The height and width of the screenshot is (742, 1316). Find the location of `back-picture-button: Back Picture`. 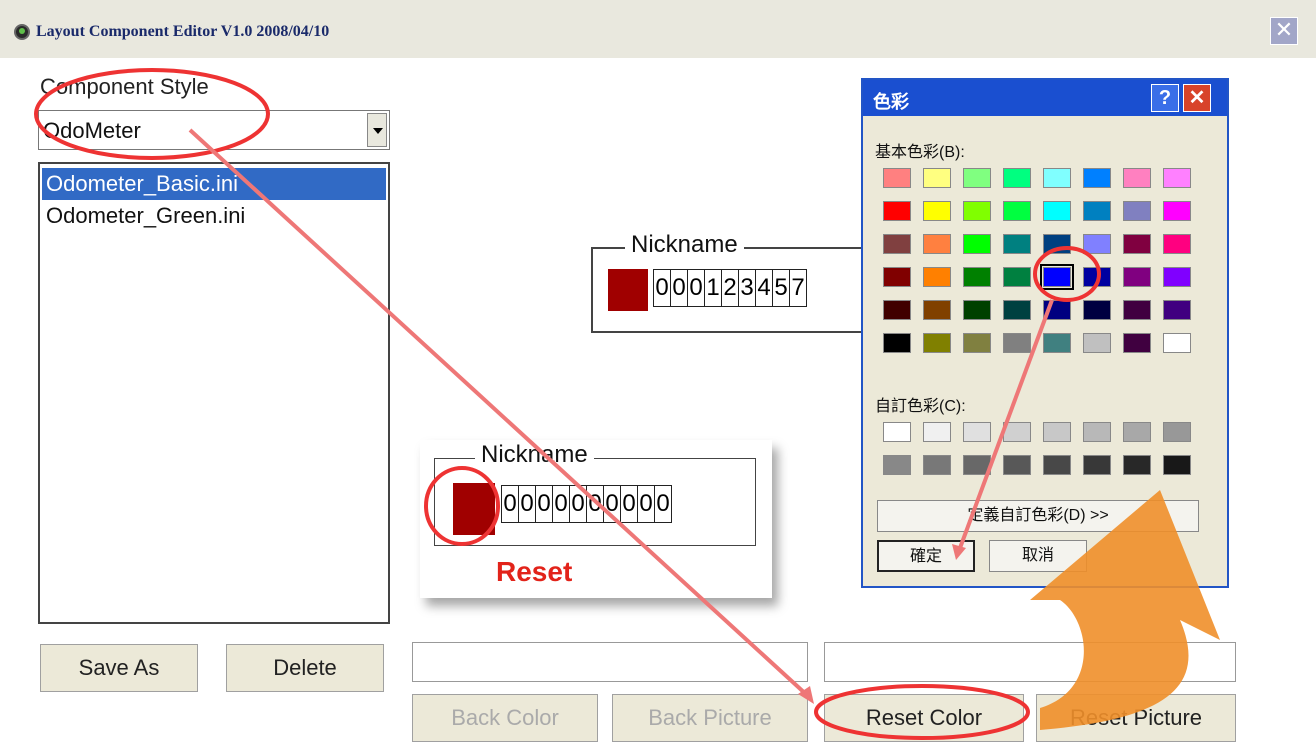

back-picture-button: Back Picture is located at coordinates (710, 718).